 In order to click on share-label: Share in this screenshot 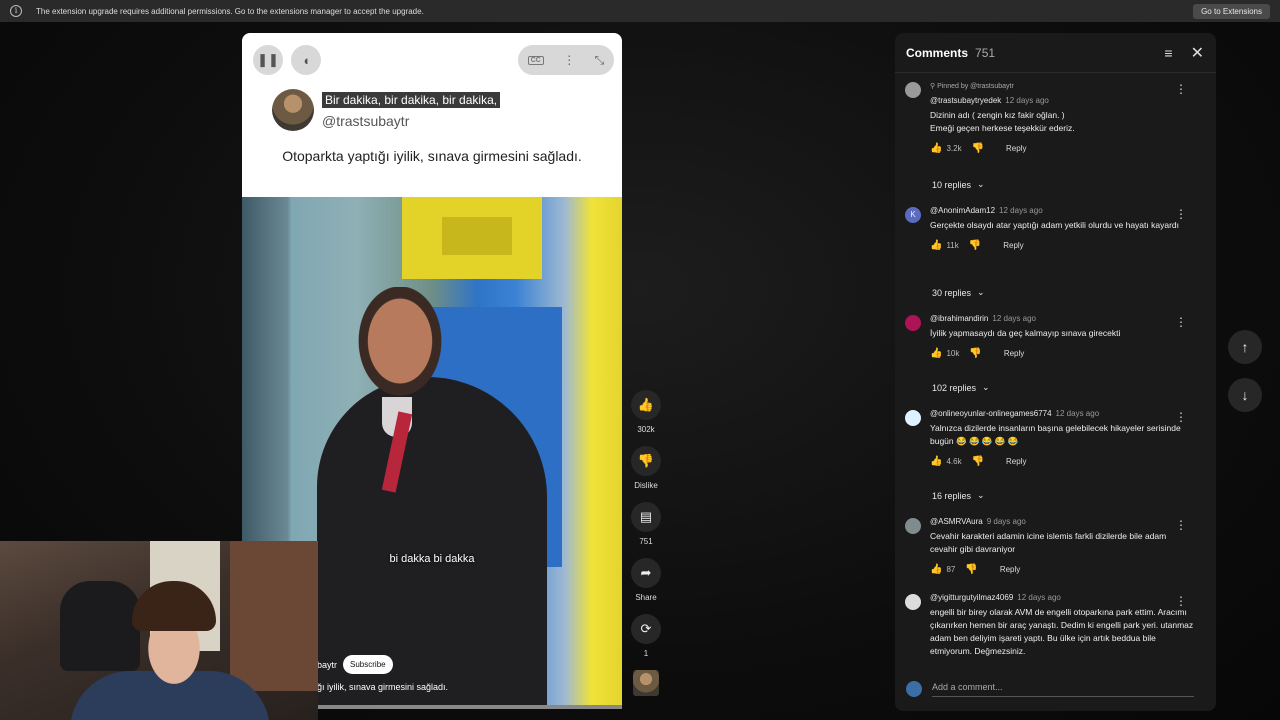, I will do `click(646, 597)`.